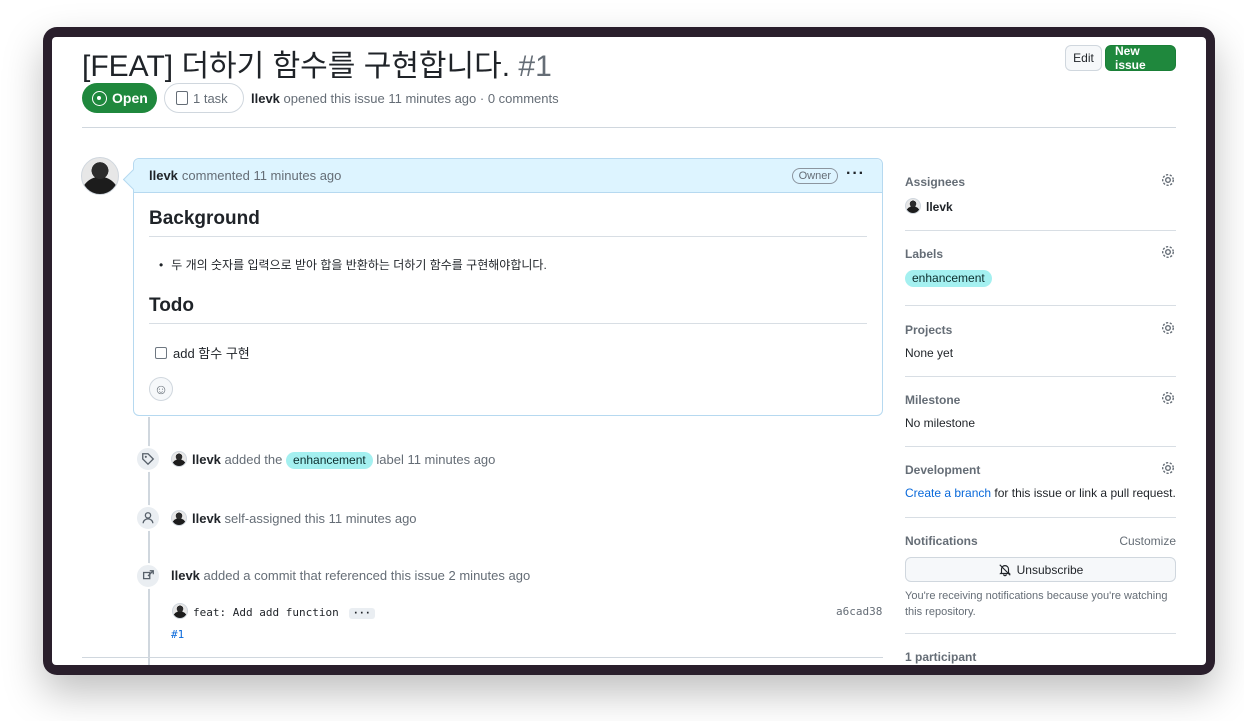 This screenshot has width=1244, height=721. Describe the element at coordinates (177, 634) in the screenshot. I see `issue-ref-link: #1` at that location.